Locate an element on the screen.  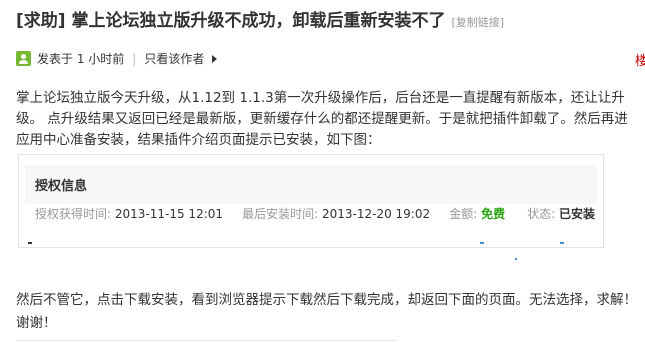
floor-label: 楼 is located at coordinates (640, 61).